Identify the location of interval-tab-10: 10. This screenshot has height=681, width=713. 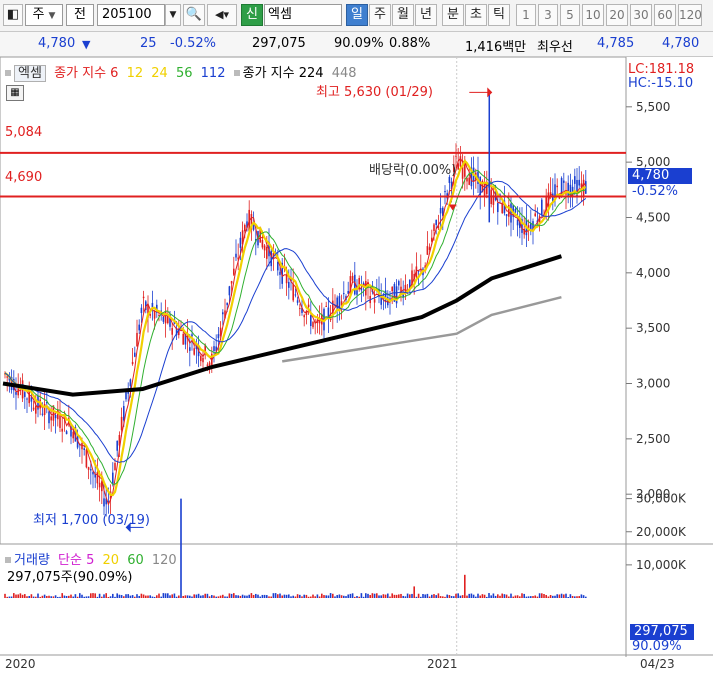
(593, 15).